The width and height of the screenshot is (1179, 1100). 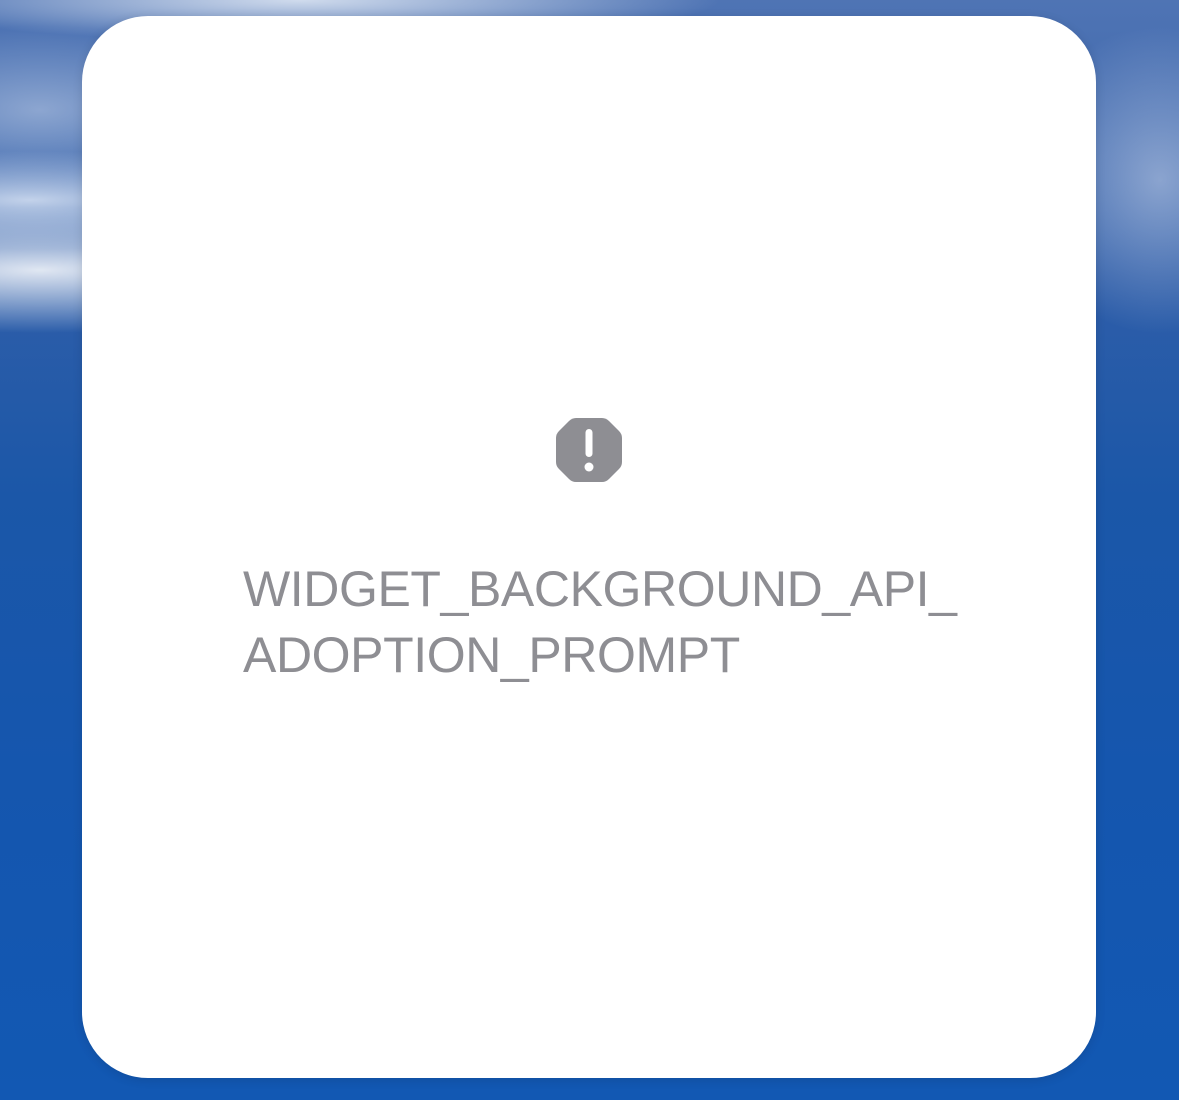 What do you see at coordinates (491, 655) in the screenshot?
I see `error-message-line-2: ADOPTION_PROMPT` at bounding box center [491, 655].